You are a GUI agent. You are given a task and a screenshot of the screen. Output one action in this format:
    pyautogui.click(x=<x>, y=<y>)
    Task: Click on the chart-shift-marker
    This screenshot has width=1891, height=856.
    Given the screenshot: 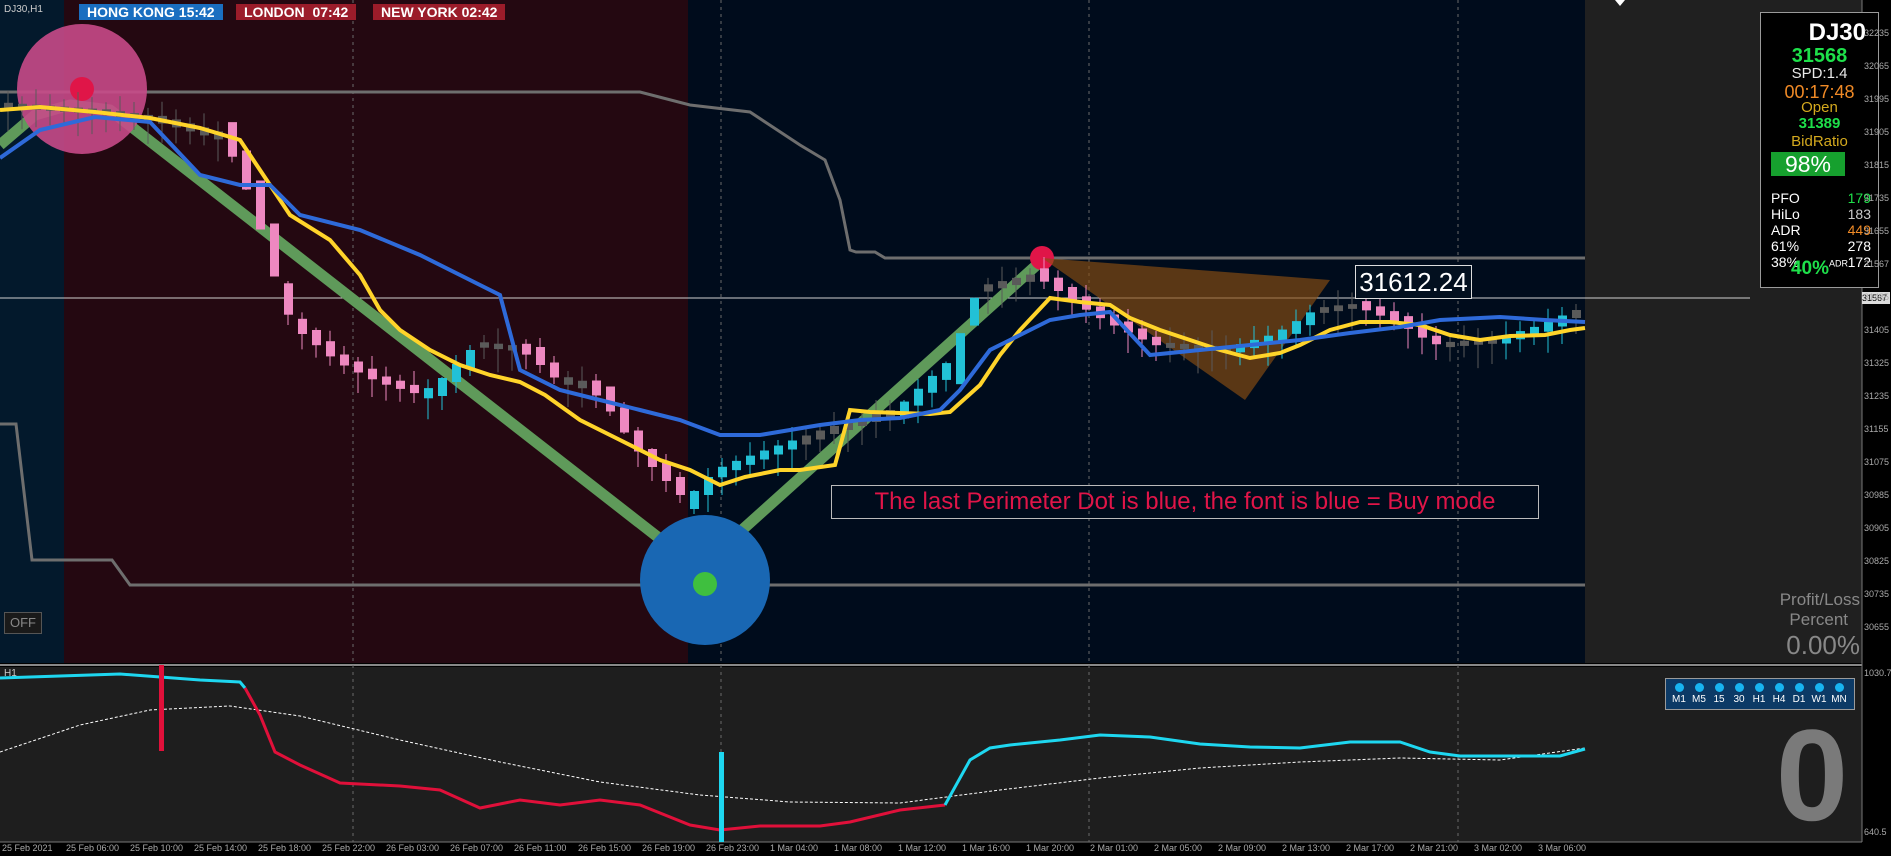 What is the action you would take?
    pyautogui.click(x=1620, y=3)
    